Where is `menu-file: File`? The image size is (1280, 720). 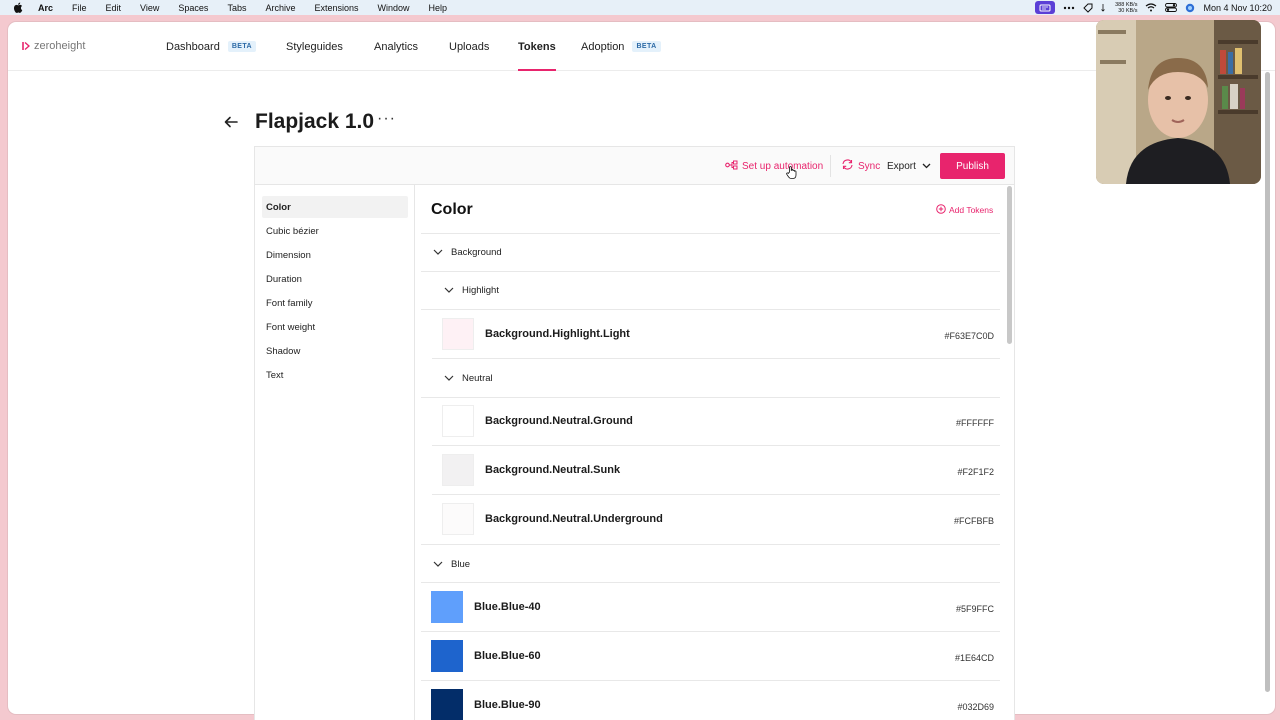 menu-file: File is located at coordinates (79, 8).